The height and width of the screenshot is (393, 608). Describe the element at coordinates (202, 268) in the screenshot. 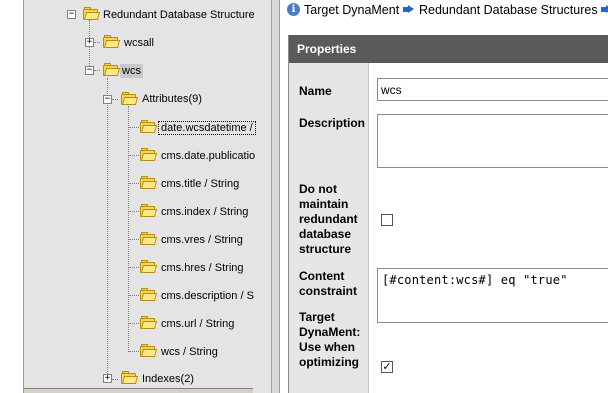

I see `tree-node-attribute: cms.hres / String` at that location.